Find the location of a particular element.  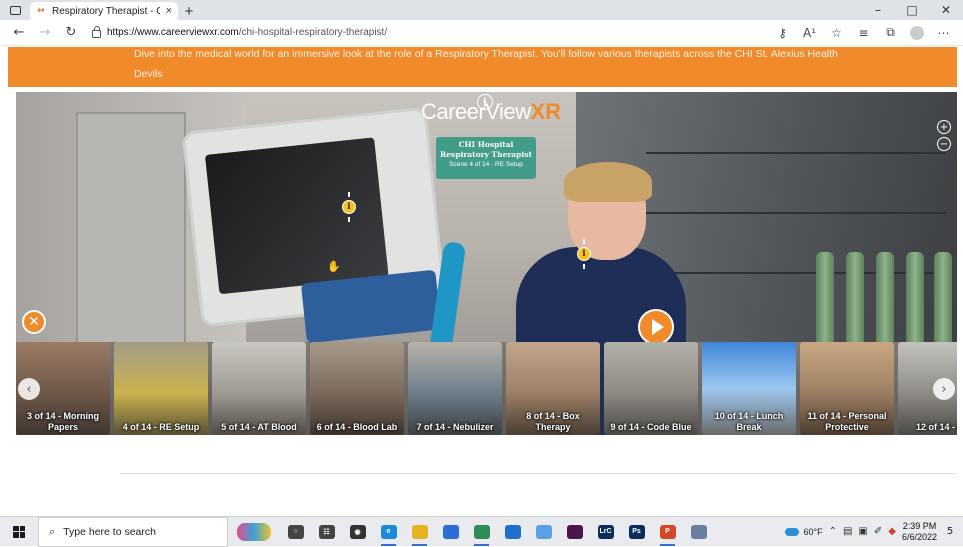

mail-glyph is located at coordinates (512, 531).